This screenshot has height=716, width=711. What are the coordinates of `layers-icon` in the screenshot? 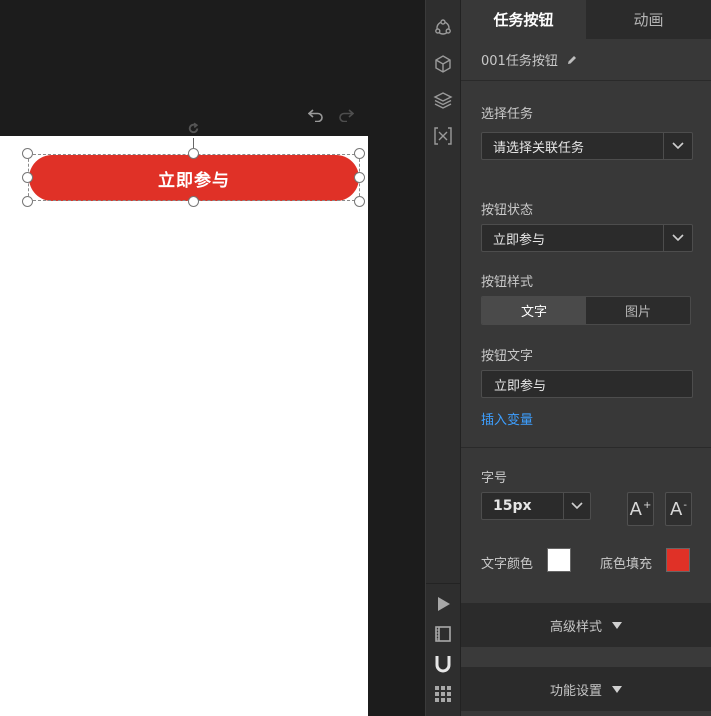 It's located at (443, 100).